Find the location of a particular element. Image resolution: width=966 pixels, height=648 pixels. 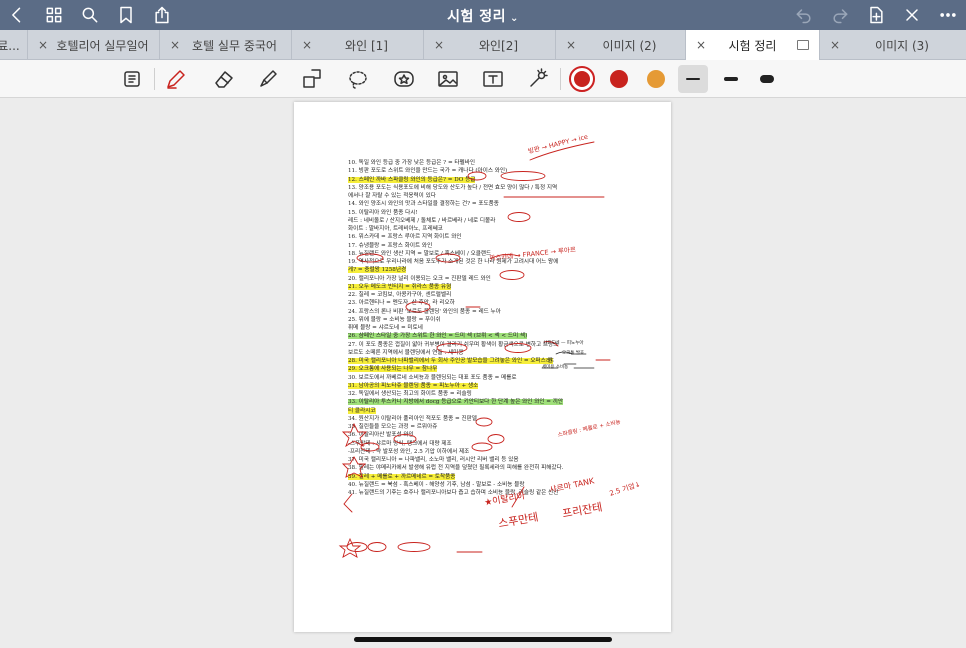

color-swatch-red-selected is located at coordinates (582, 79).